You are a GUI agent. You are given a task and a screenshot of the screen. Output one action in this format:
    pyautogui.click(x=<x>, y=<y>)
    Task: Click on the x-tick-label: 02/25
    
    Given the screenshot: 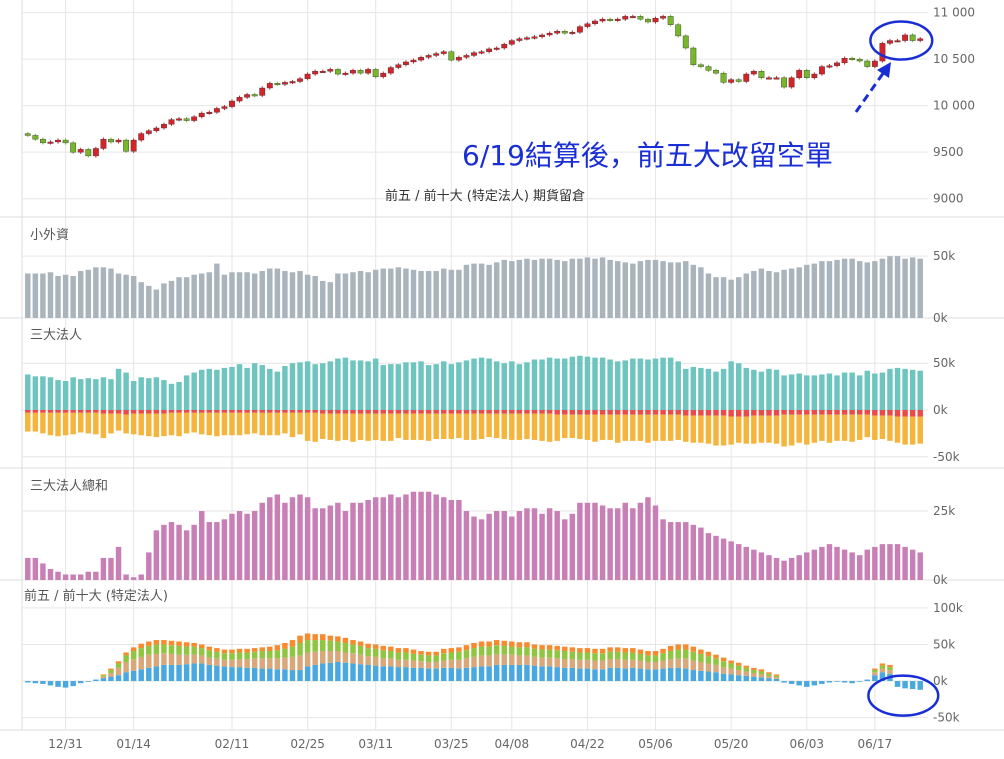 What is the action you would take?
    pyautogui.click(x=307, y=744)
    